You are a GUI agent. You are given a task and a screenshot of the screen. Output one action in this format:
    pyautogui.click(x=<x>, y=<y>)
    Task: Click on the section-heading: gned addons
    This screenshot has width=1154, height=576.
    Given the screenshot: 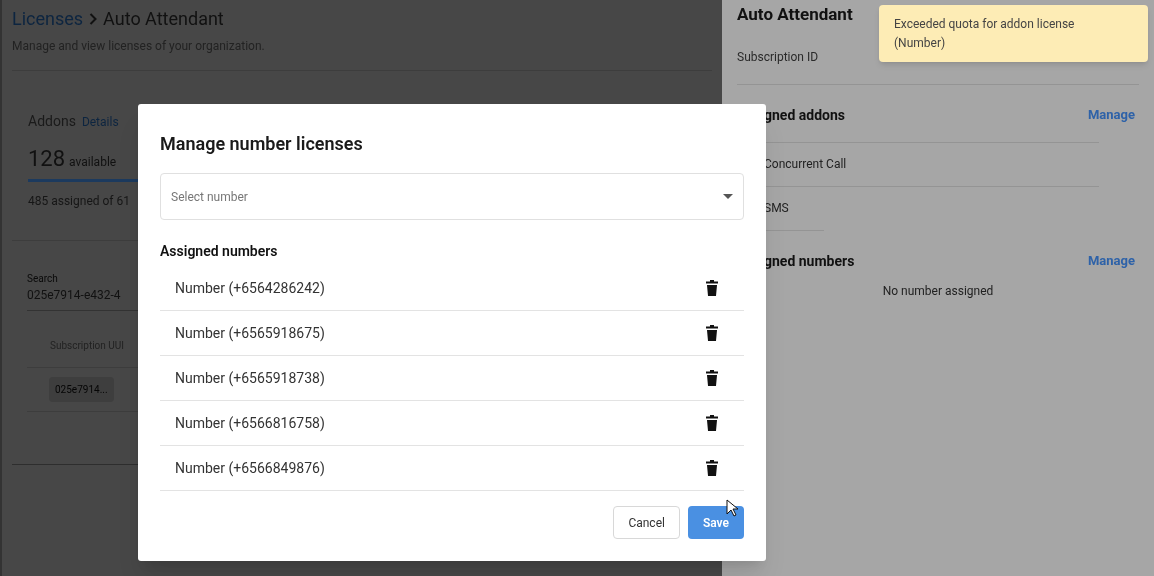 What is the action you would take?
    pyautogui.click(x=804, y=115)
    